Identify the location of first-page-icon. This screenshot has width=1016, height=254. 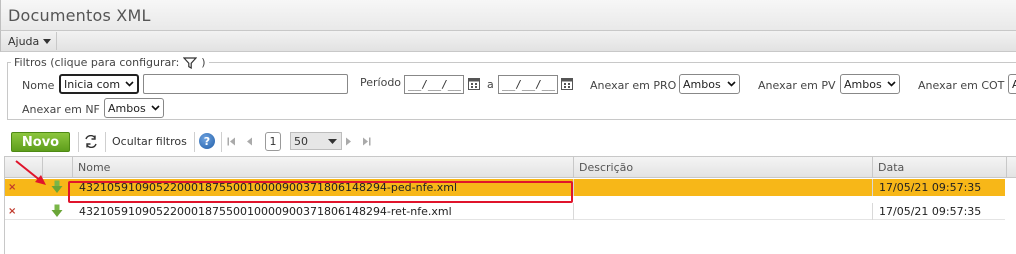
(231, 141).